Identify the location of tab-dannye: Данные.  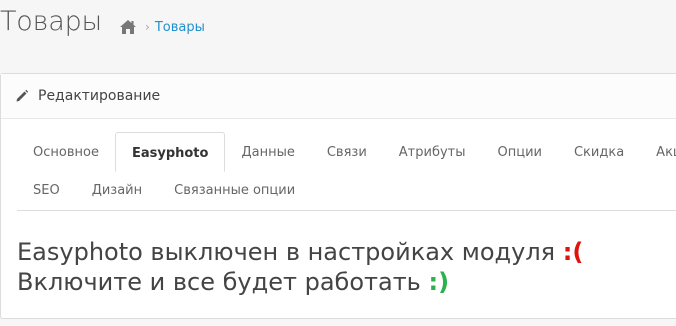
(267, 152).